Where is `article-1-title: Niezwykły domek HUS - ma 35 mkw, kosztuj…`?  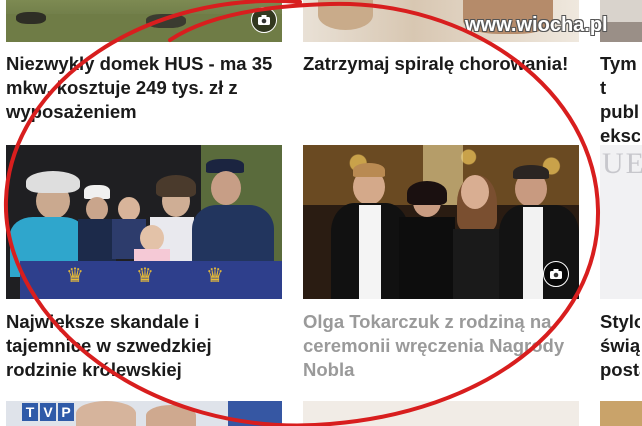 article-1-title: Niezwykły domek HUS - ma 35 mkw, kosztuj… is located at coordinates (148, 88).